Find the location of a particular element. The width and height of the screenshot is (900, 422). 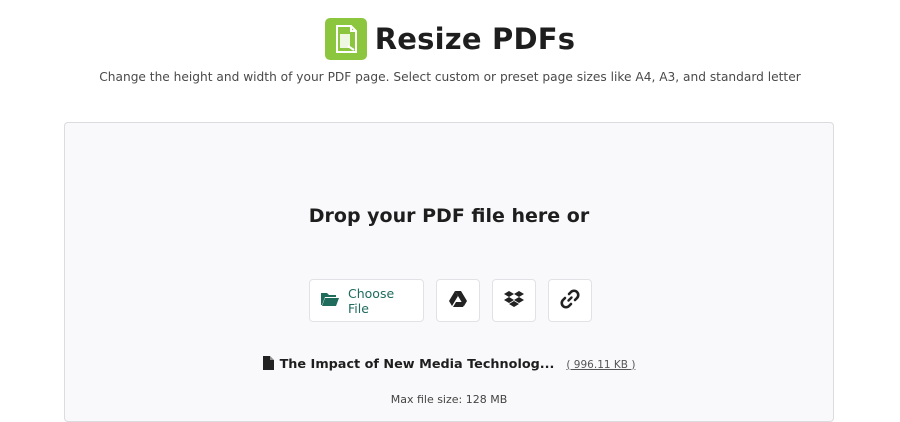

google-drive-button is located at coordinates (458, 300).